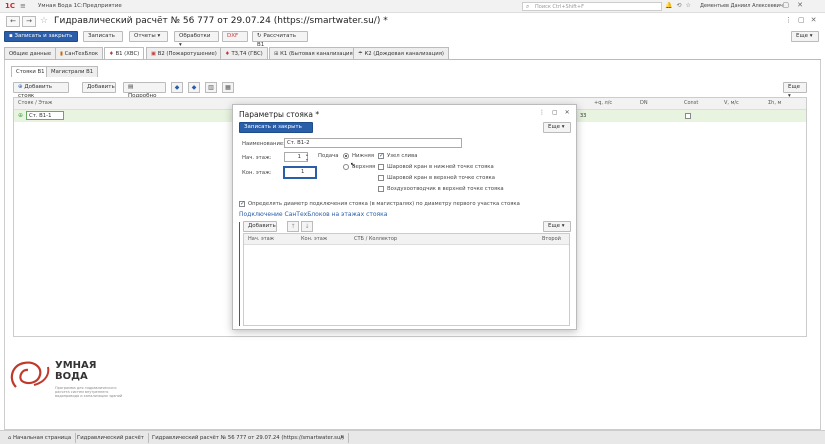 The height and width of the screenshot is (444, 825). What do you see at coordinates (40, 438) in the screenshot?
I see `taskbar-home: ⌂ Начальная страница` at bounding box center [40, 438].